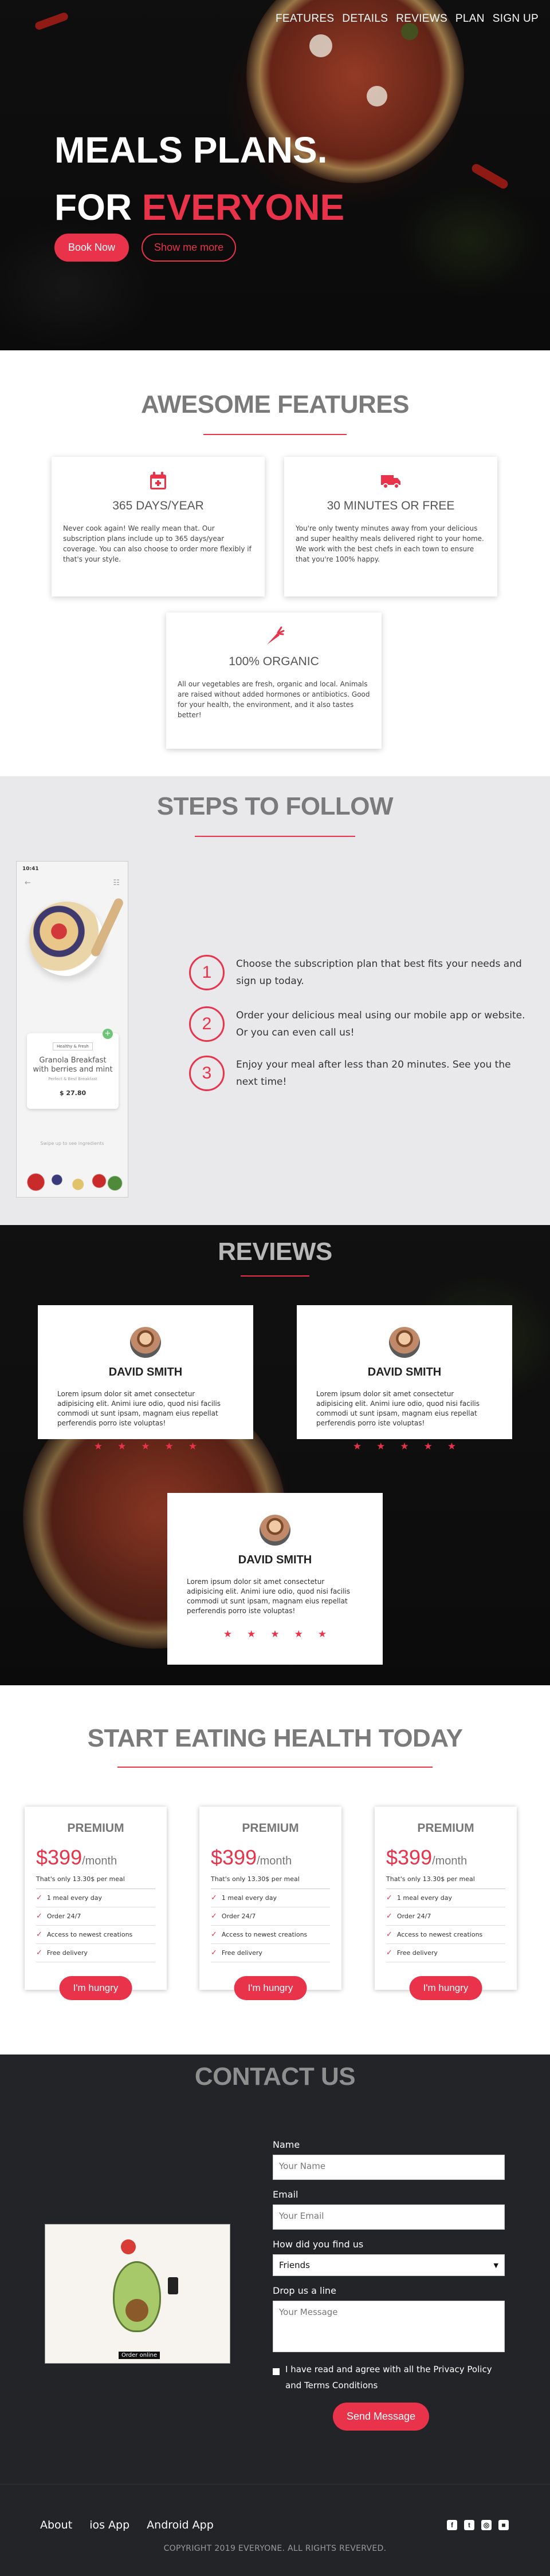 This screenshot has height=2576, width=550. What do you see at coordinates (389, 2265) in the screenshot?
I see `find-us-select: Friends ▼` at bounding box center [389, 2265].